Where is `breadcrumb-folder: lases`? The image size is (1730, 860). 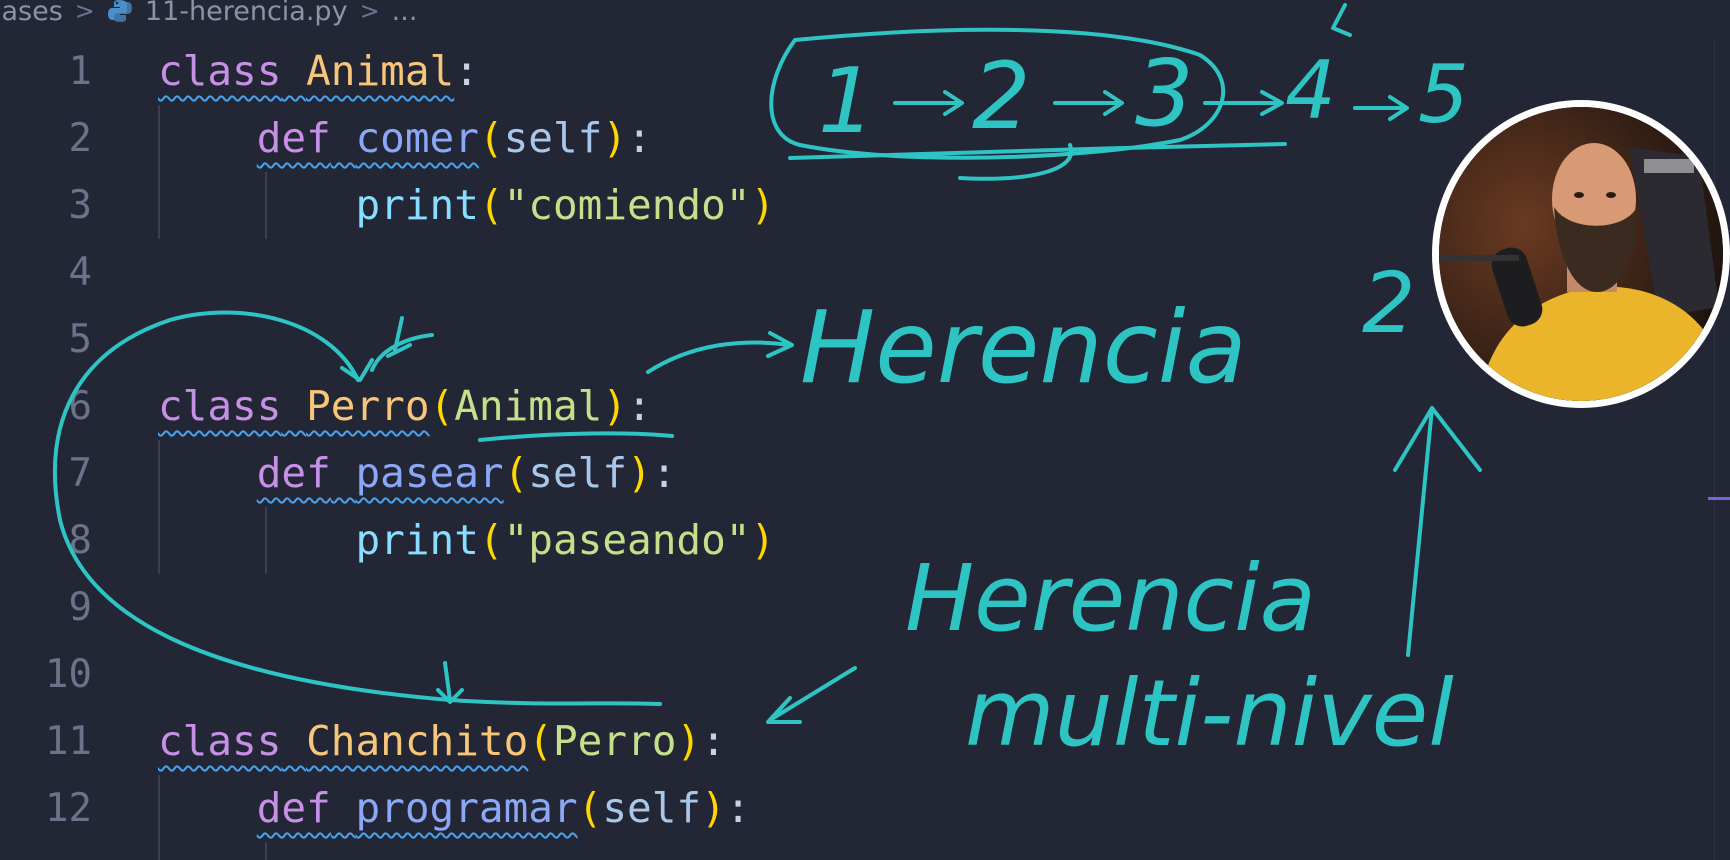 breadcrumb-folder: lases is located at coordinates (31, 13).